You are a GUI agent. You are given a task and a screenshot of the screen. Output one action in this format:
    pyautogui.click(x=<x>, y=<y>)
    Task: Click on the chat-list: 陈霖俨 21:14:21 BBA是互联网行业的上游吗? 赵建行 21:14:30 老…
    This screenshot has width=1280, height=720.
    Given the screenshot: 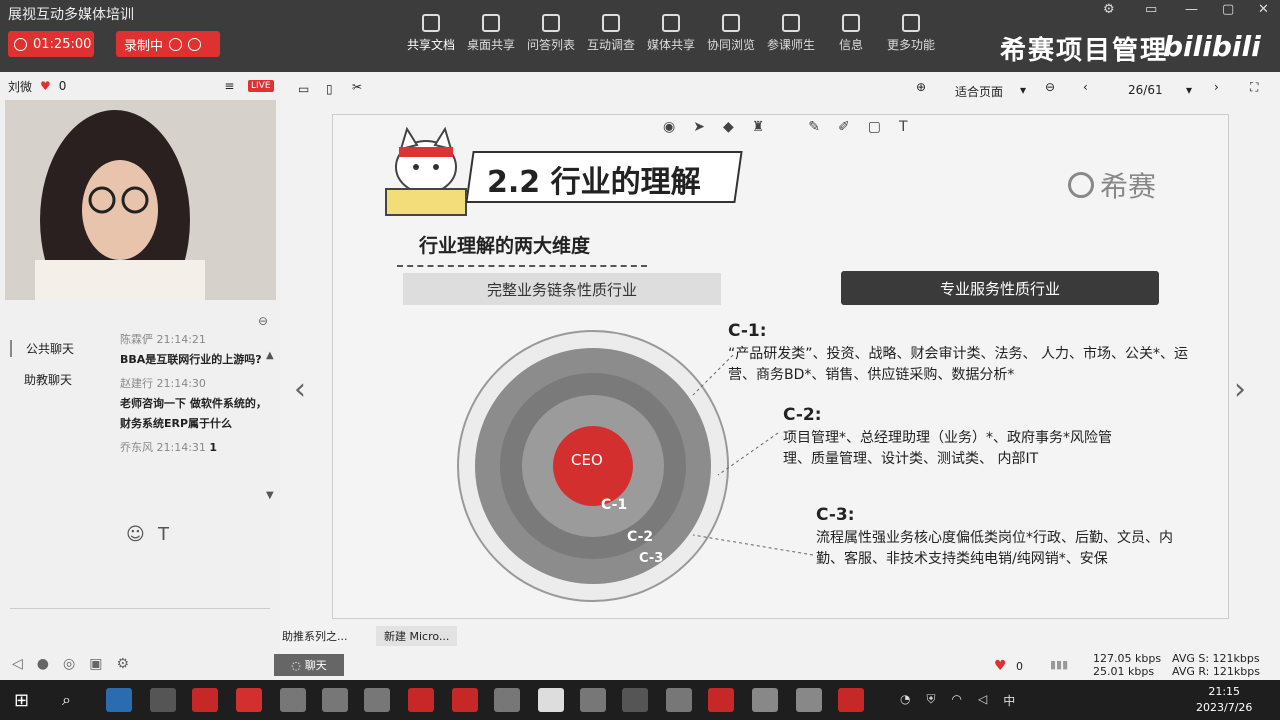 What is the action you would take?
    pyautogui.click(x=195, y=394)
    